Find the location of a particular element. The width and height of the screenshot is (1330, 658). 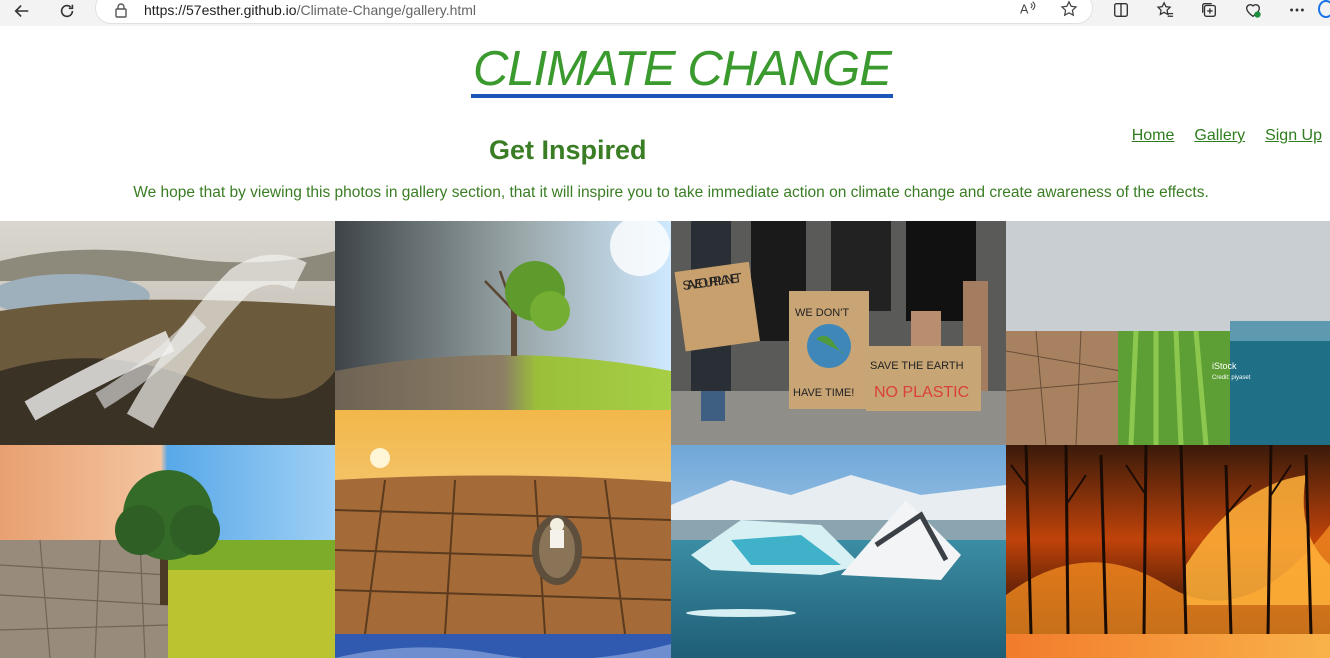

sign-we-dont: WE DON'T is located at coordinates (822, 313).